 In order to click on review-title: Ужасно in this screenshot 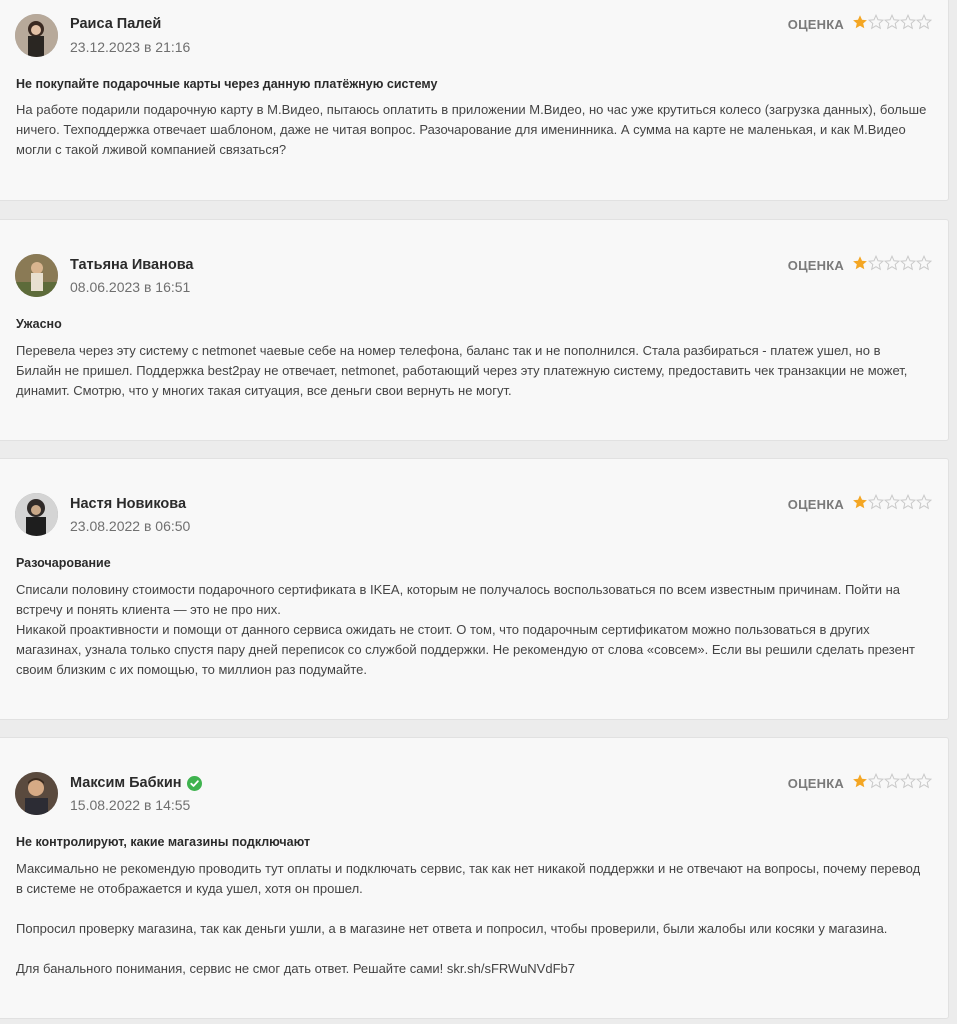, I will do `click(39, 324)`.